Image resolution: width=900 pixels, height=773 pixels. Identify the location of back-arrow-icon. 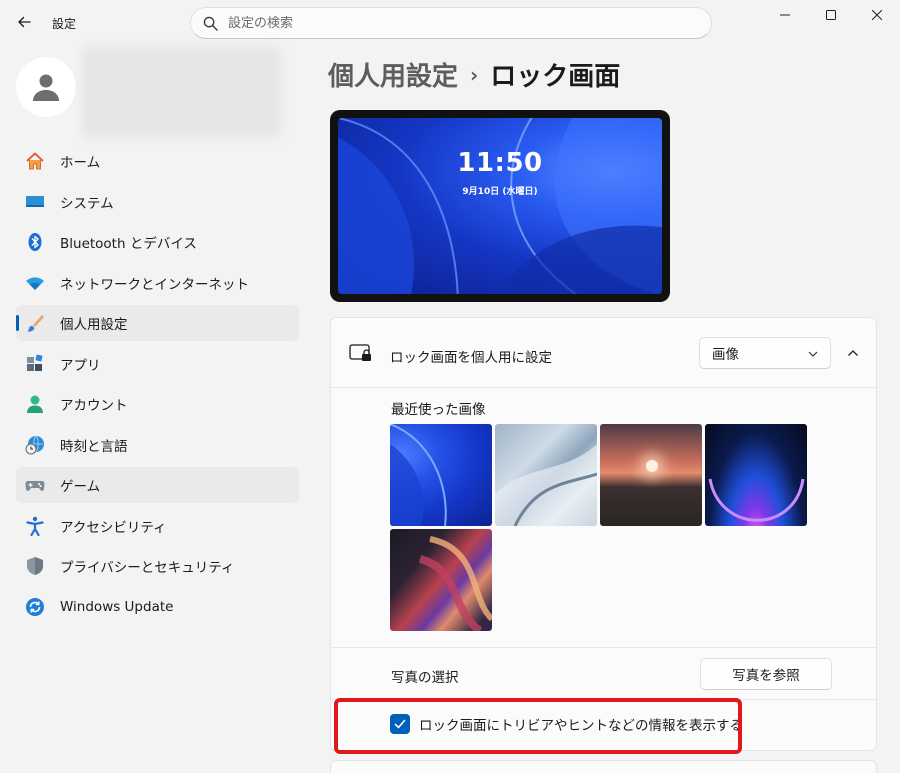
(24, 22).